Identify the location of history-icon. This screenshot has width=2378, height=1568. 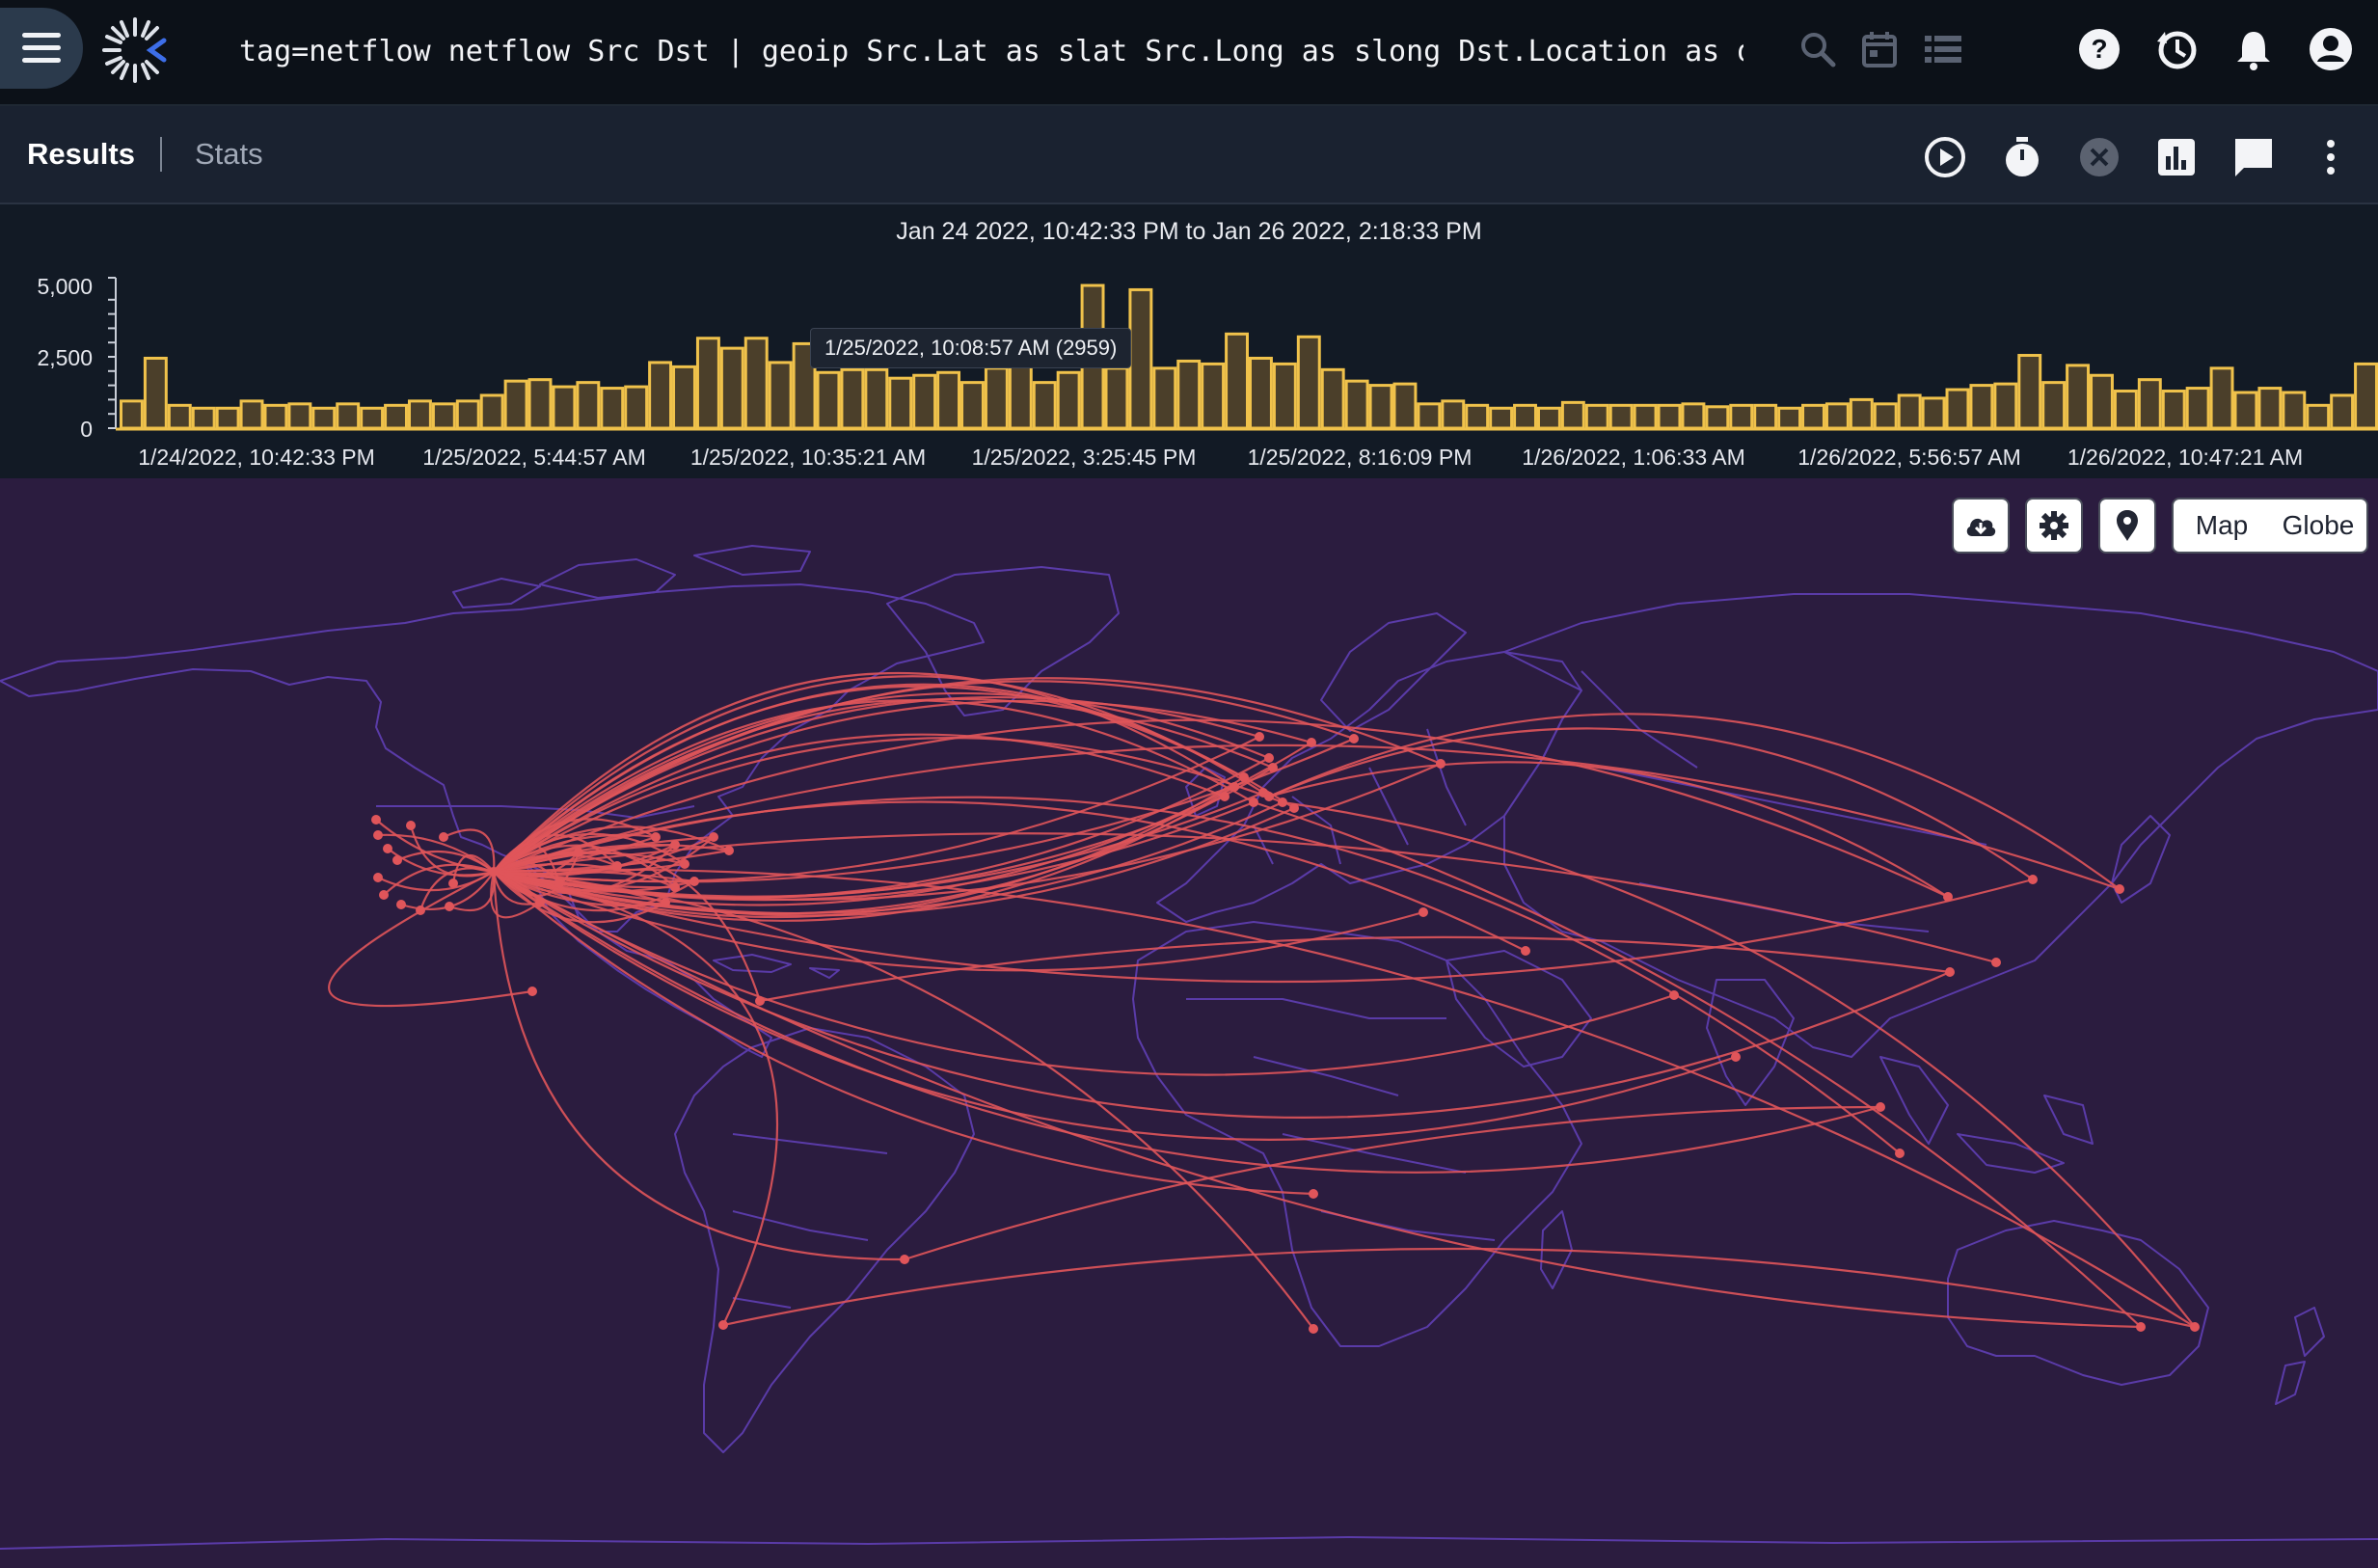
(2176, 49).